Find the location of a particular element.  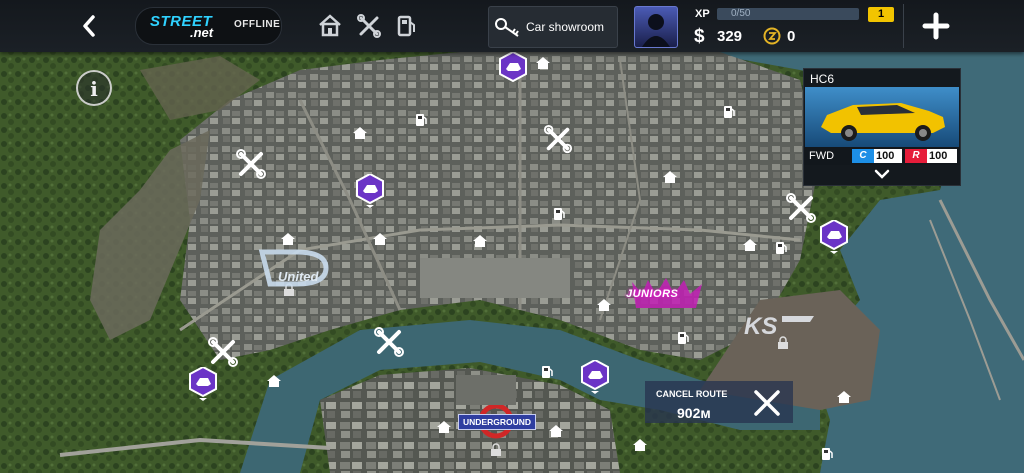

money-balance: 329 is located at coordinates (730, 36).